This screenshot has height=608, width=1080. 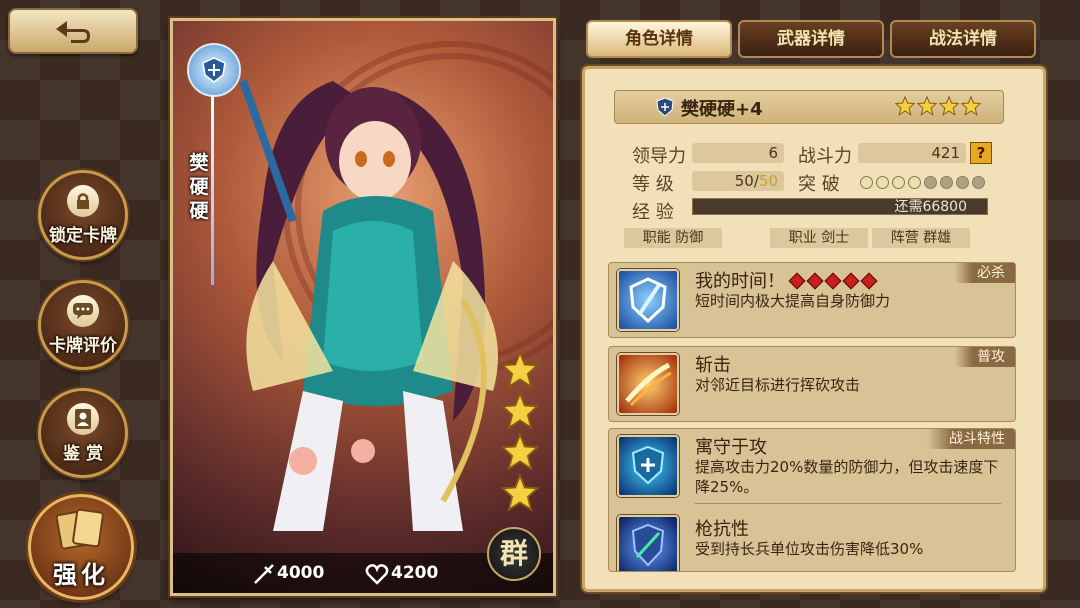 What do you see at coordinates (819, 184) in the screenshot?
I see `breakthrough-label: 突 破` at bounding box center [819, 184].